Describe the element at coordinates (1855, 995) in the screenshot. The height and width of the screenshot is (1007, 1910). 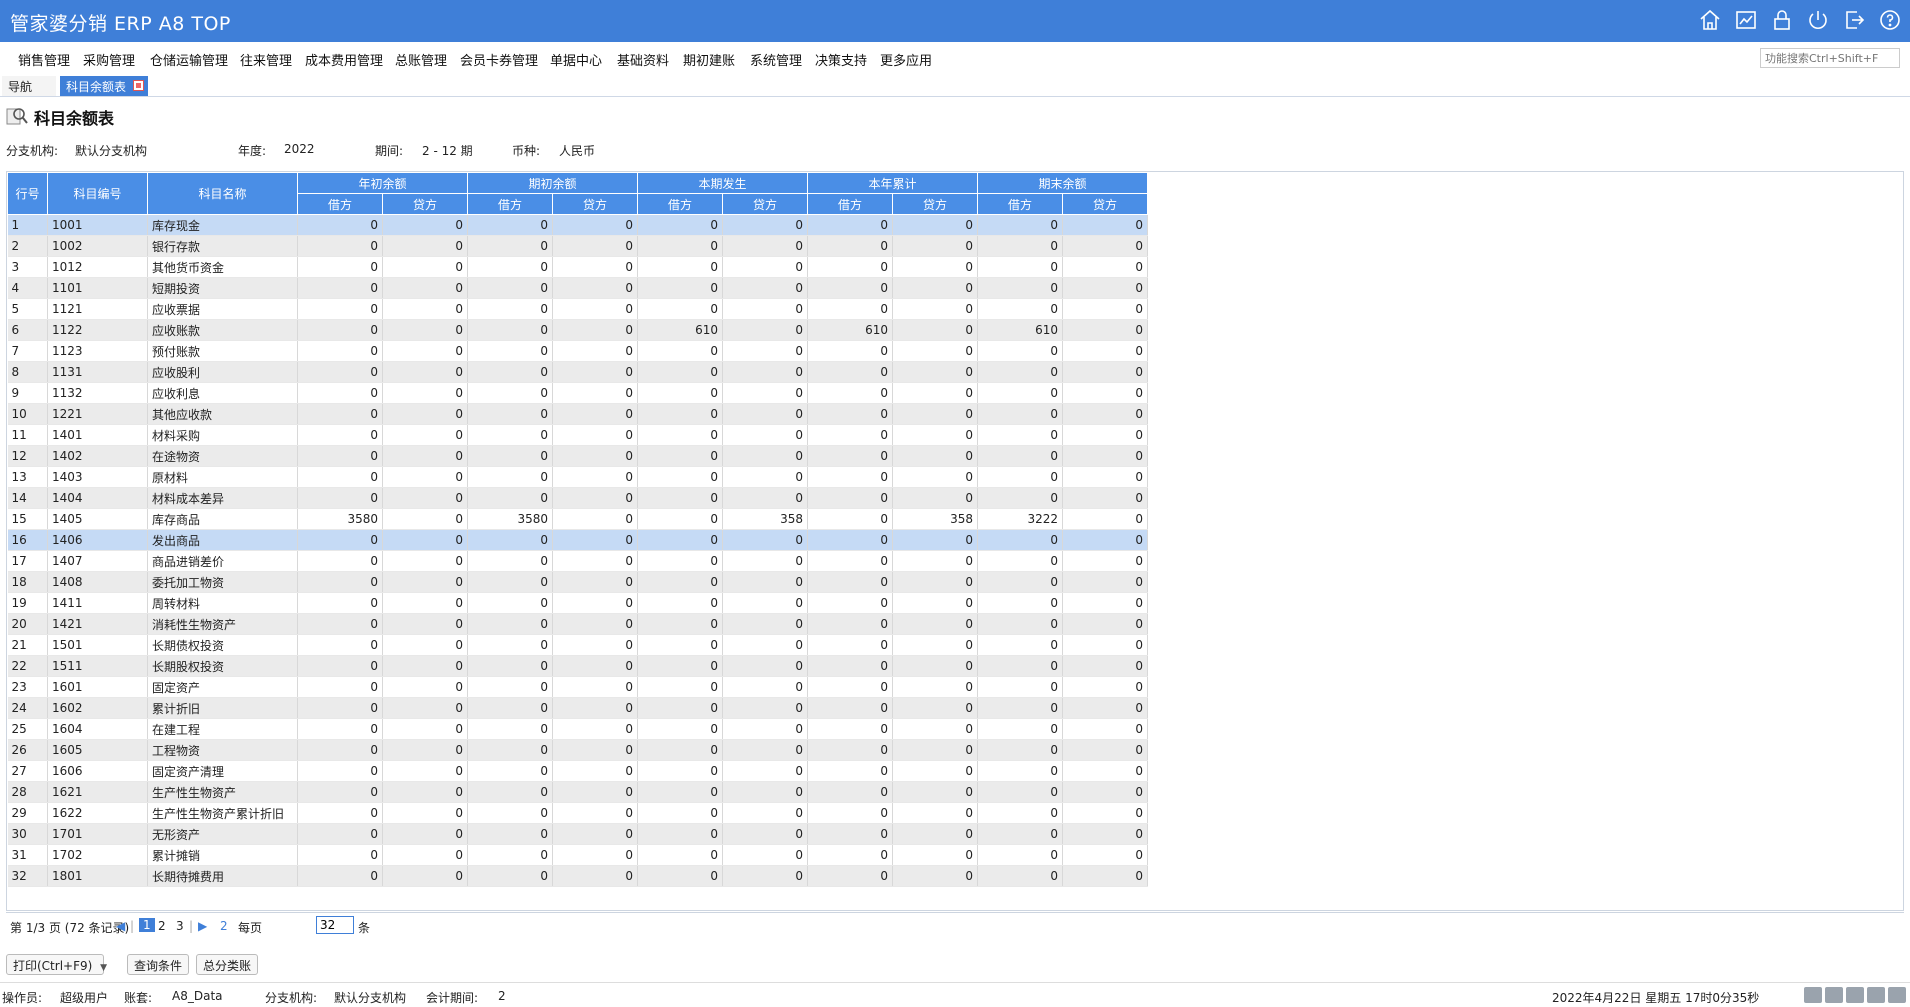
I see `window-icon` at that location.